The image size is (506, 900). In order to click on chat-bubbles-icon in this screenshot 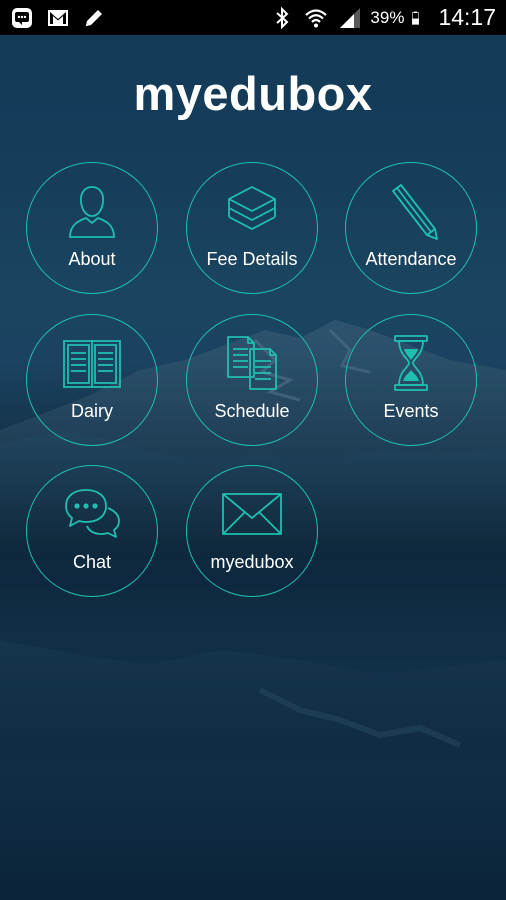, I will do `click(92, 513)`.